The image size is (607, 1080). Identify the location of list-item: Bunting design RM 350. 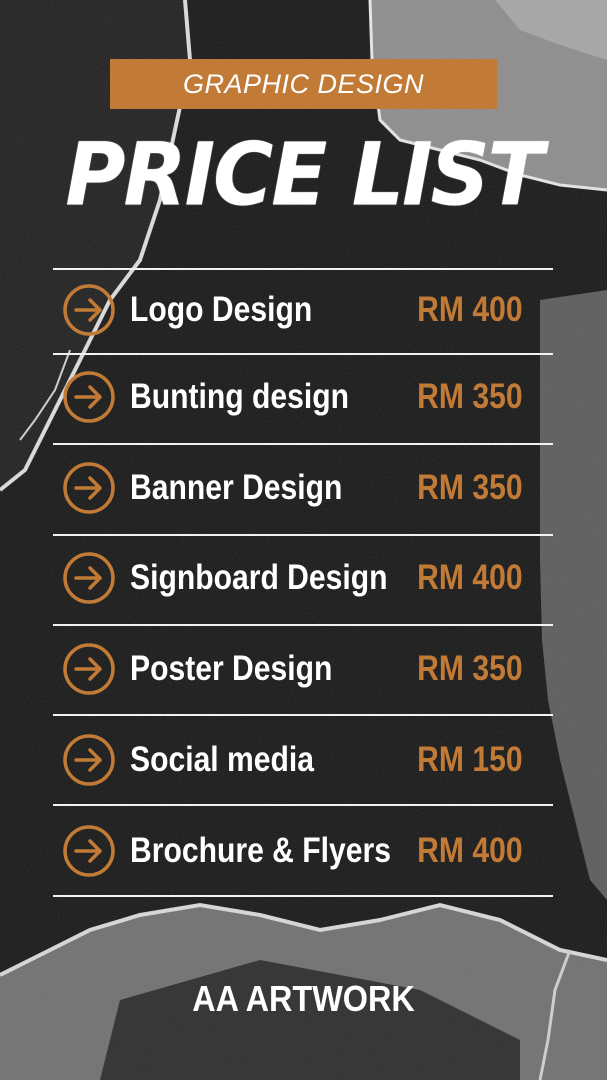
(303, 397).